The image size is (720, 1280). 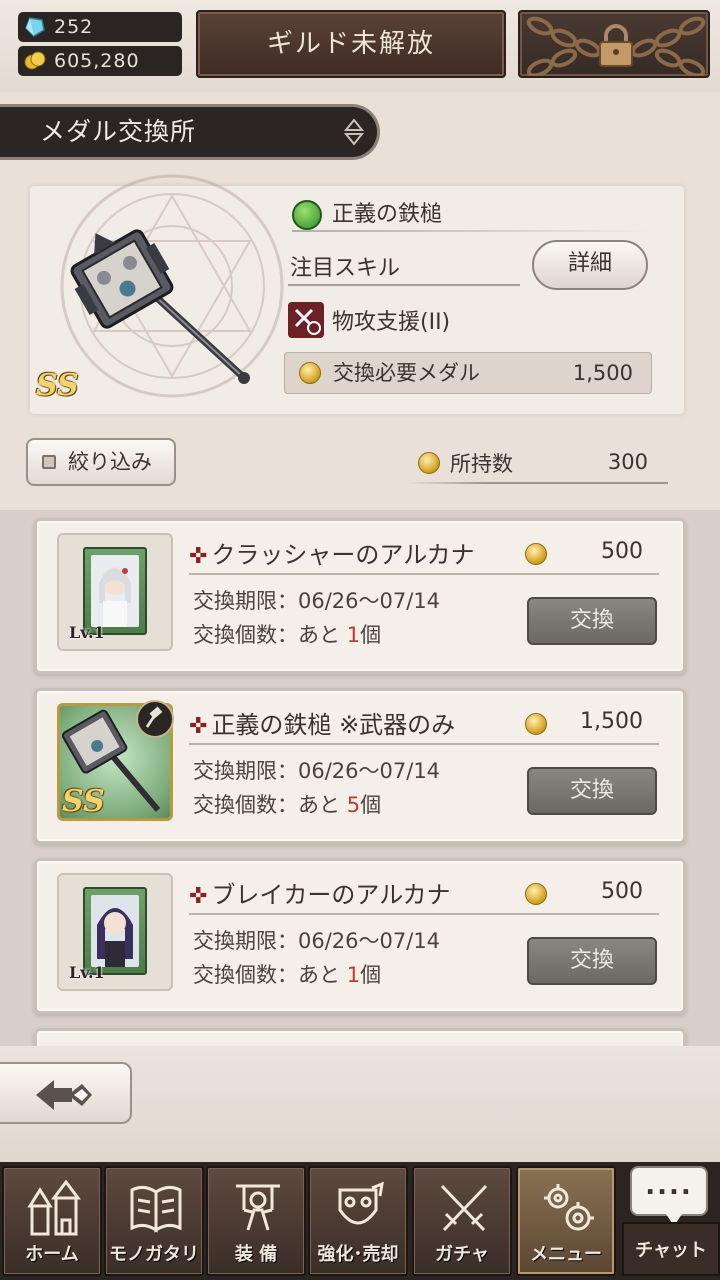 What do you see at coordinates (462, 1221) in the screenshot?
I see `nav-gacha: ガチャ` at bounding box center [462, 1221].